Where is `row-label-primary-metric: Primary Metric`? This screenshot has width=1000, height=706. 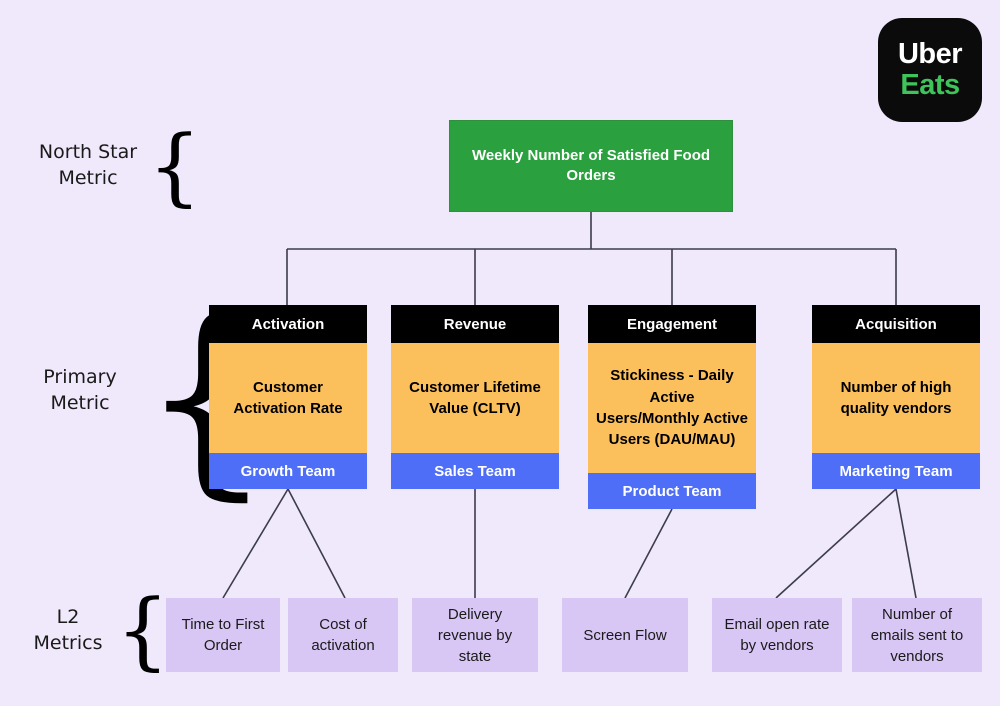
row-label-primary-metric: Primary Metric is located at coordinates (80, 390).